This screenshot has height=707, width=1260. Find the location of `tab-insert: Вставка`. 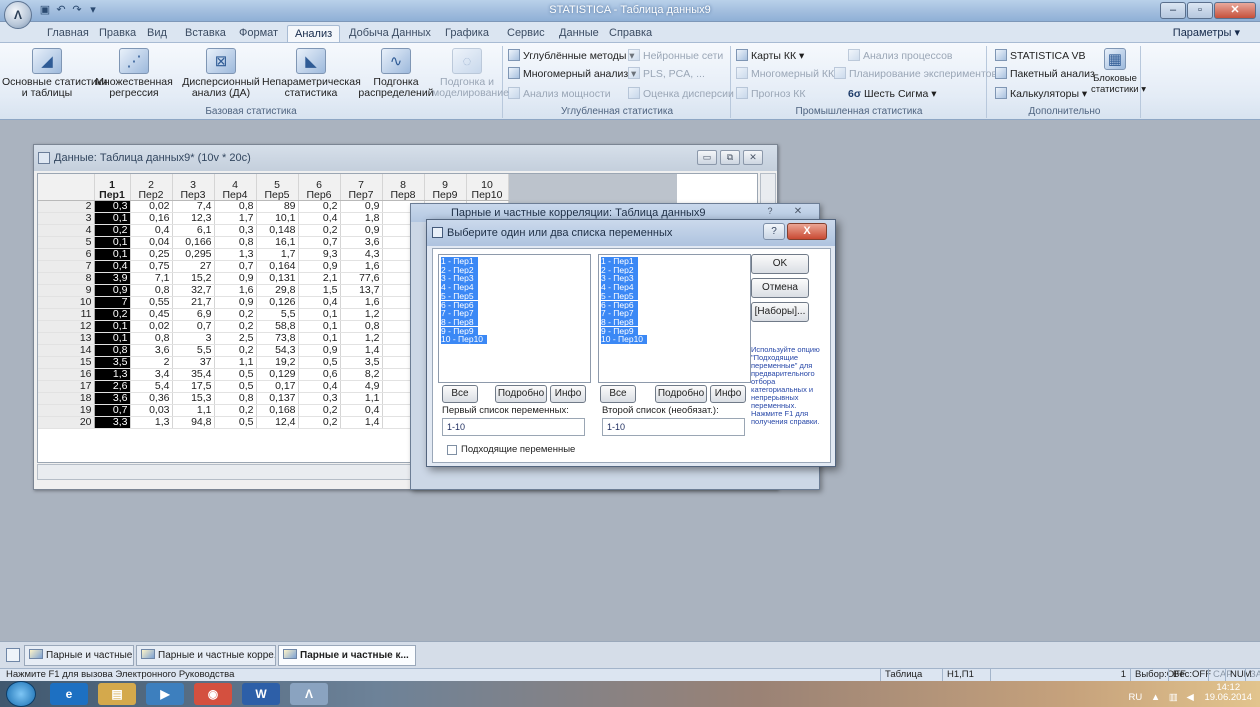

tab-insert: Вставка is located at coordinates (205, 33).